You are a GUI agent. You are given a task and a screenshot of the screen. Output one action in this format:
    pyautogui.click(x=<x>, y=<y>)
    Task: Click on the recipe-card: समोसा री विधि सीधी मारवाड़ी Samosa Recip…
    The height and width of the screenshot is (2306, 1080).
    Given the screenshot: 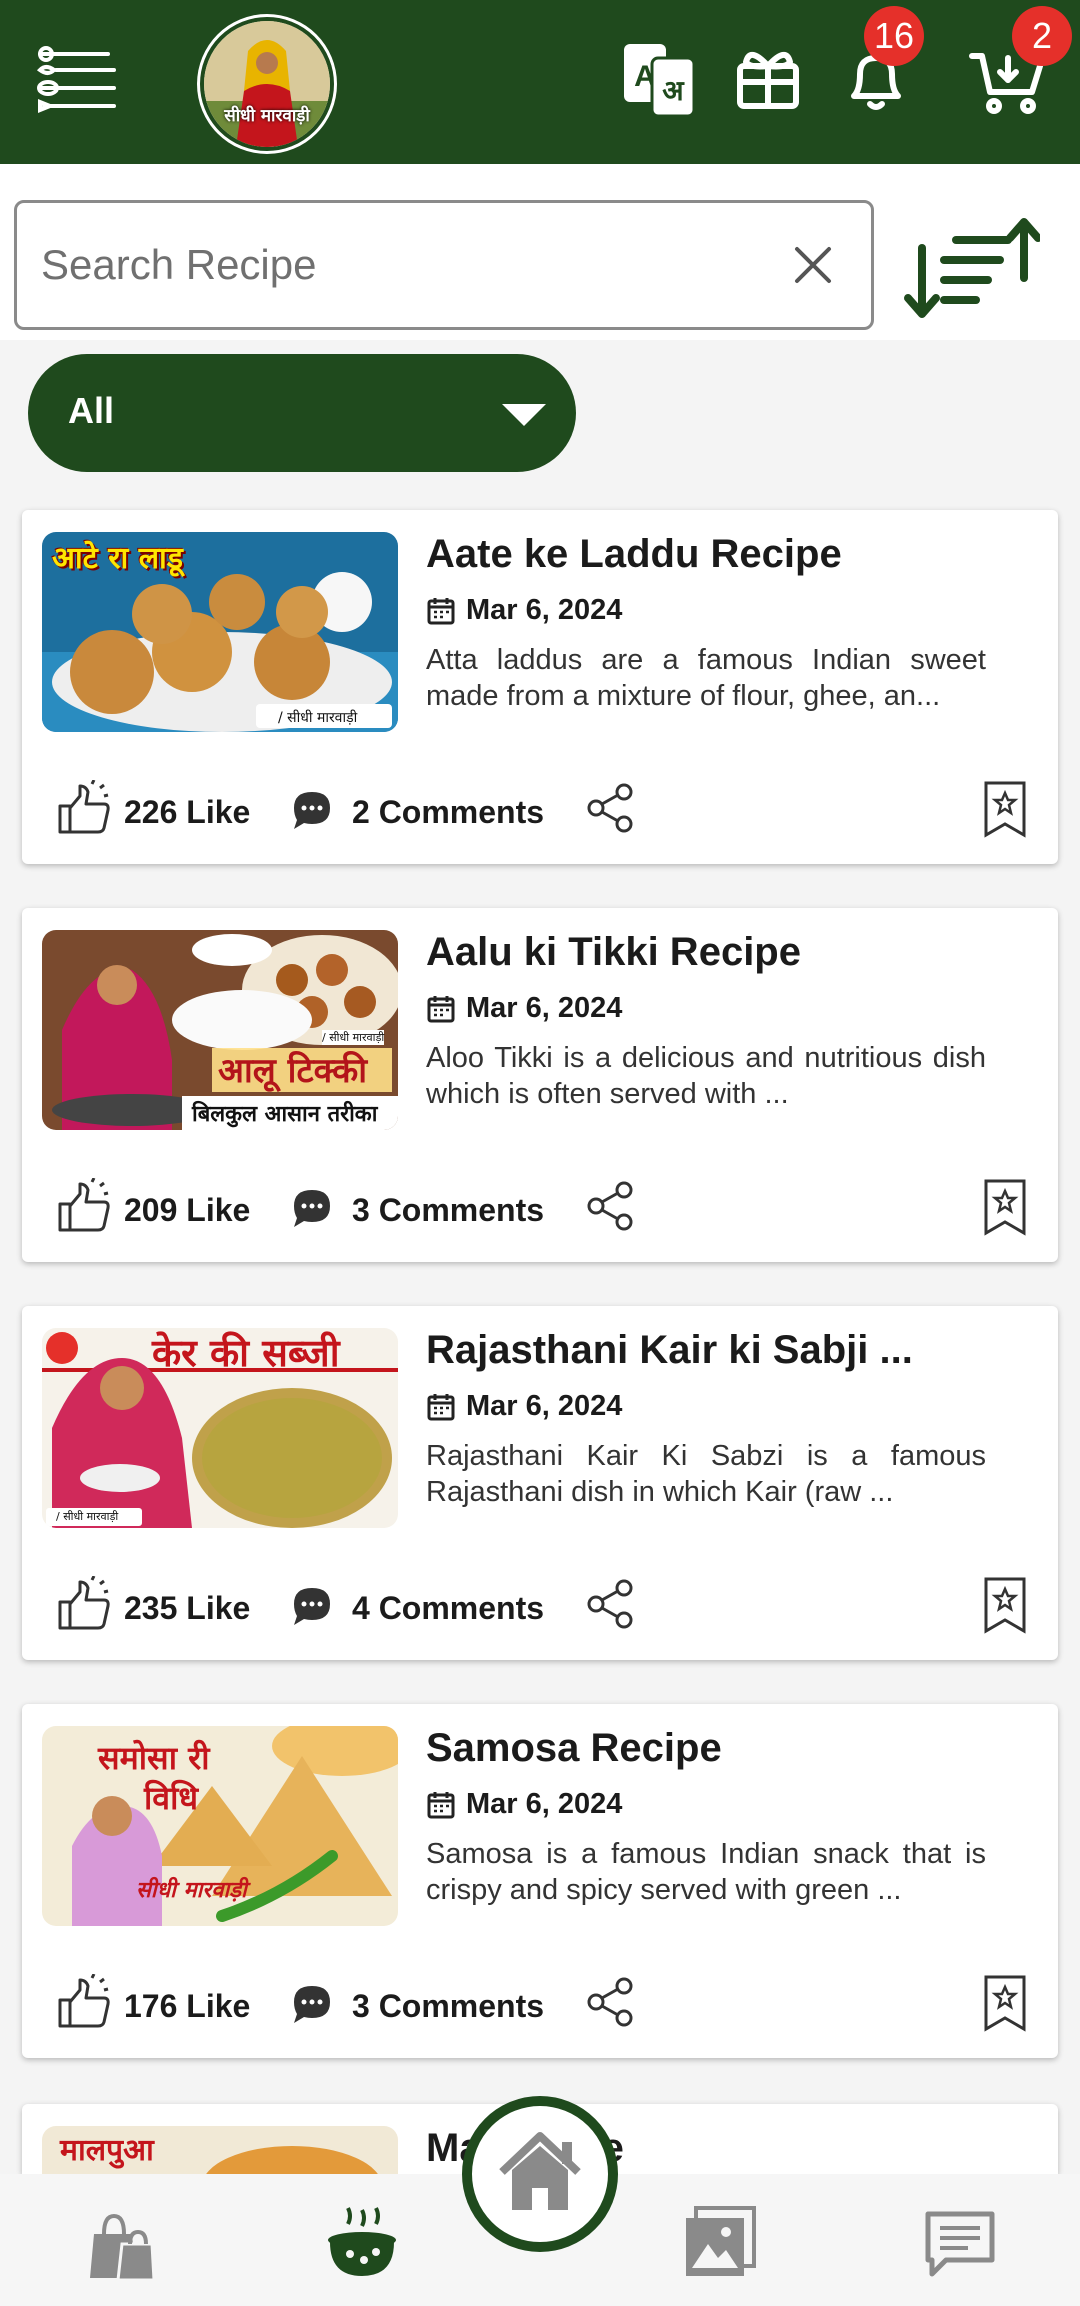 What is the action you would take?
    pyautogui.click(x=540, y=1881)
    